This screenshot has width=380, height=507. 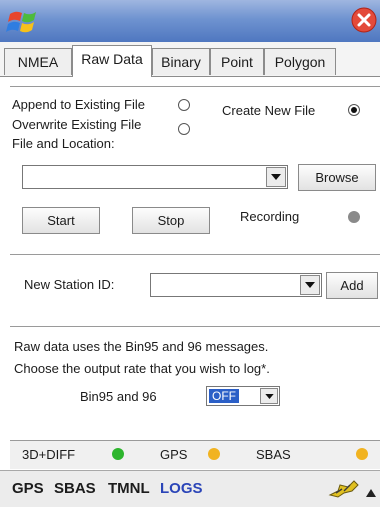 I want to click on rate-info-line-1: Raw data uses the Bin95 and 96 messages., so click(x=141, y=346).